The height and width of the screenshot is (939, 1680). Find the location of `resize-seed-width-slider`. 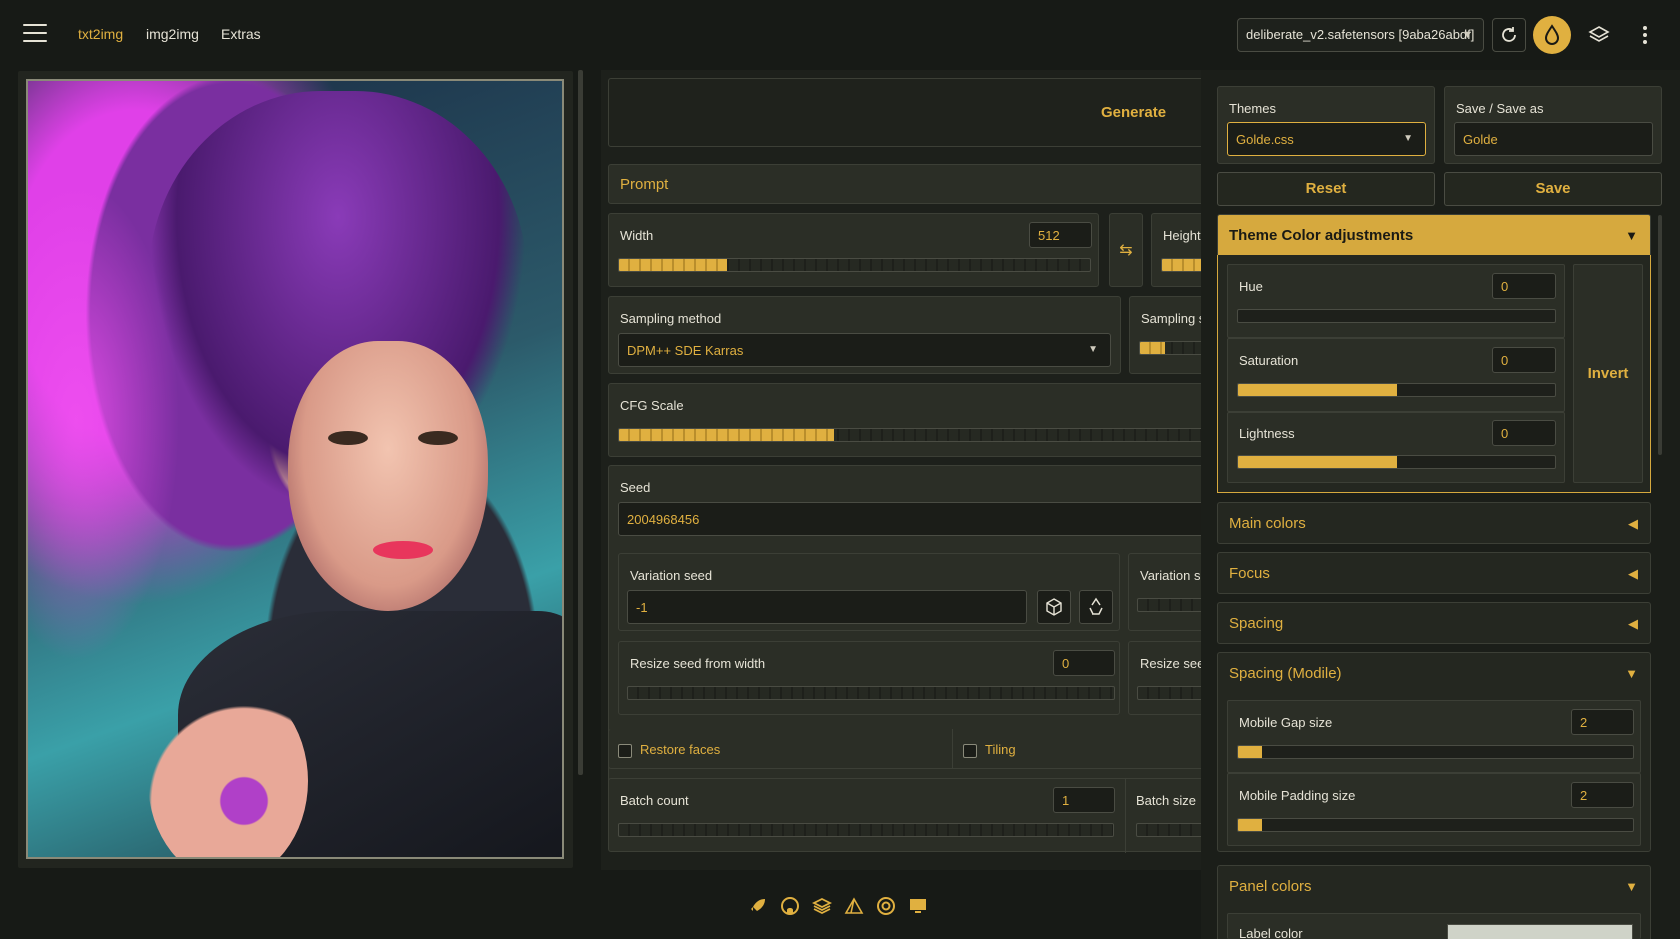

resize-seed-width-slider is located at coordinates (871, 693).